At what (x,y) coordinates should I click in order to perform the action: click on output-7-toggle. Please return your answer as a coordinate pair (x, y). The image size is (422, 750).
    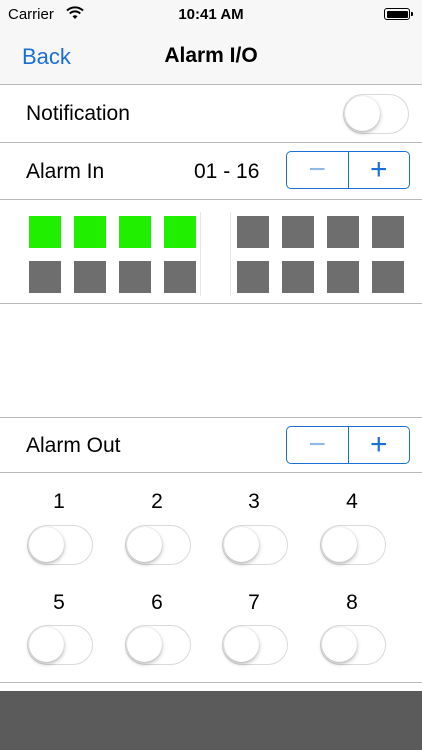
    Looking at the image, I should click on (255, 645).